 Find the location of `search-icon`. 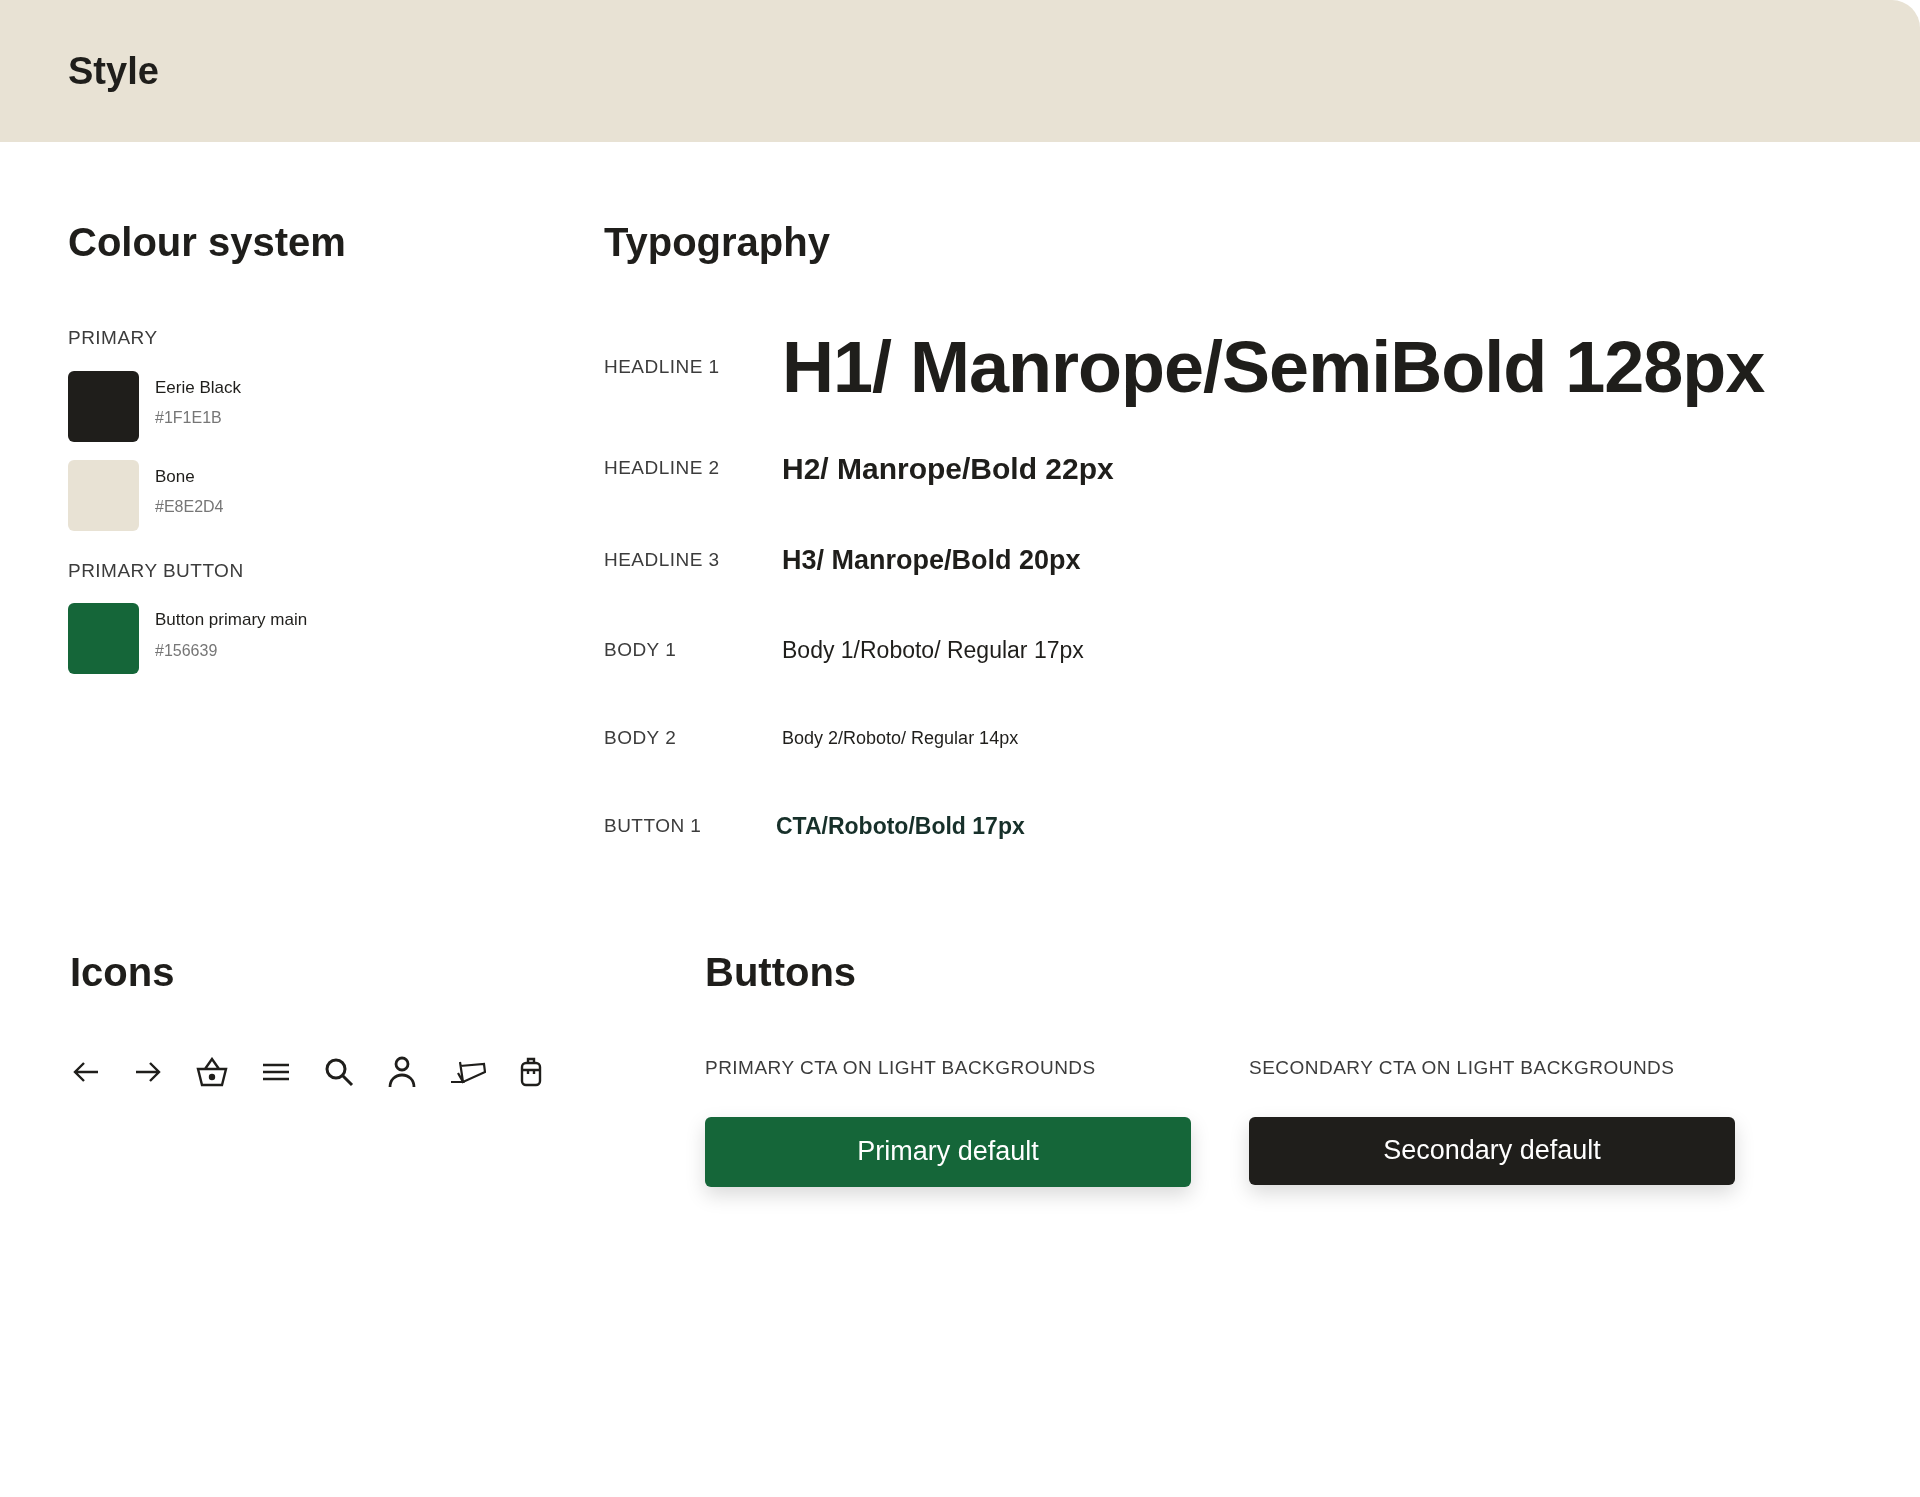

search-icon is located at coordinates (339, 1072).